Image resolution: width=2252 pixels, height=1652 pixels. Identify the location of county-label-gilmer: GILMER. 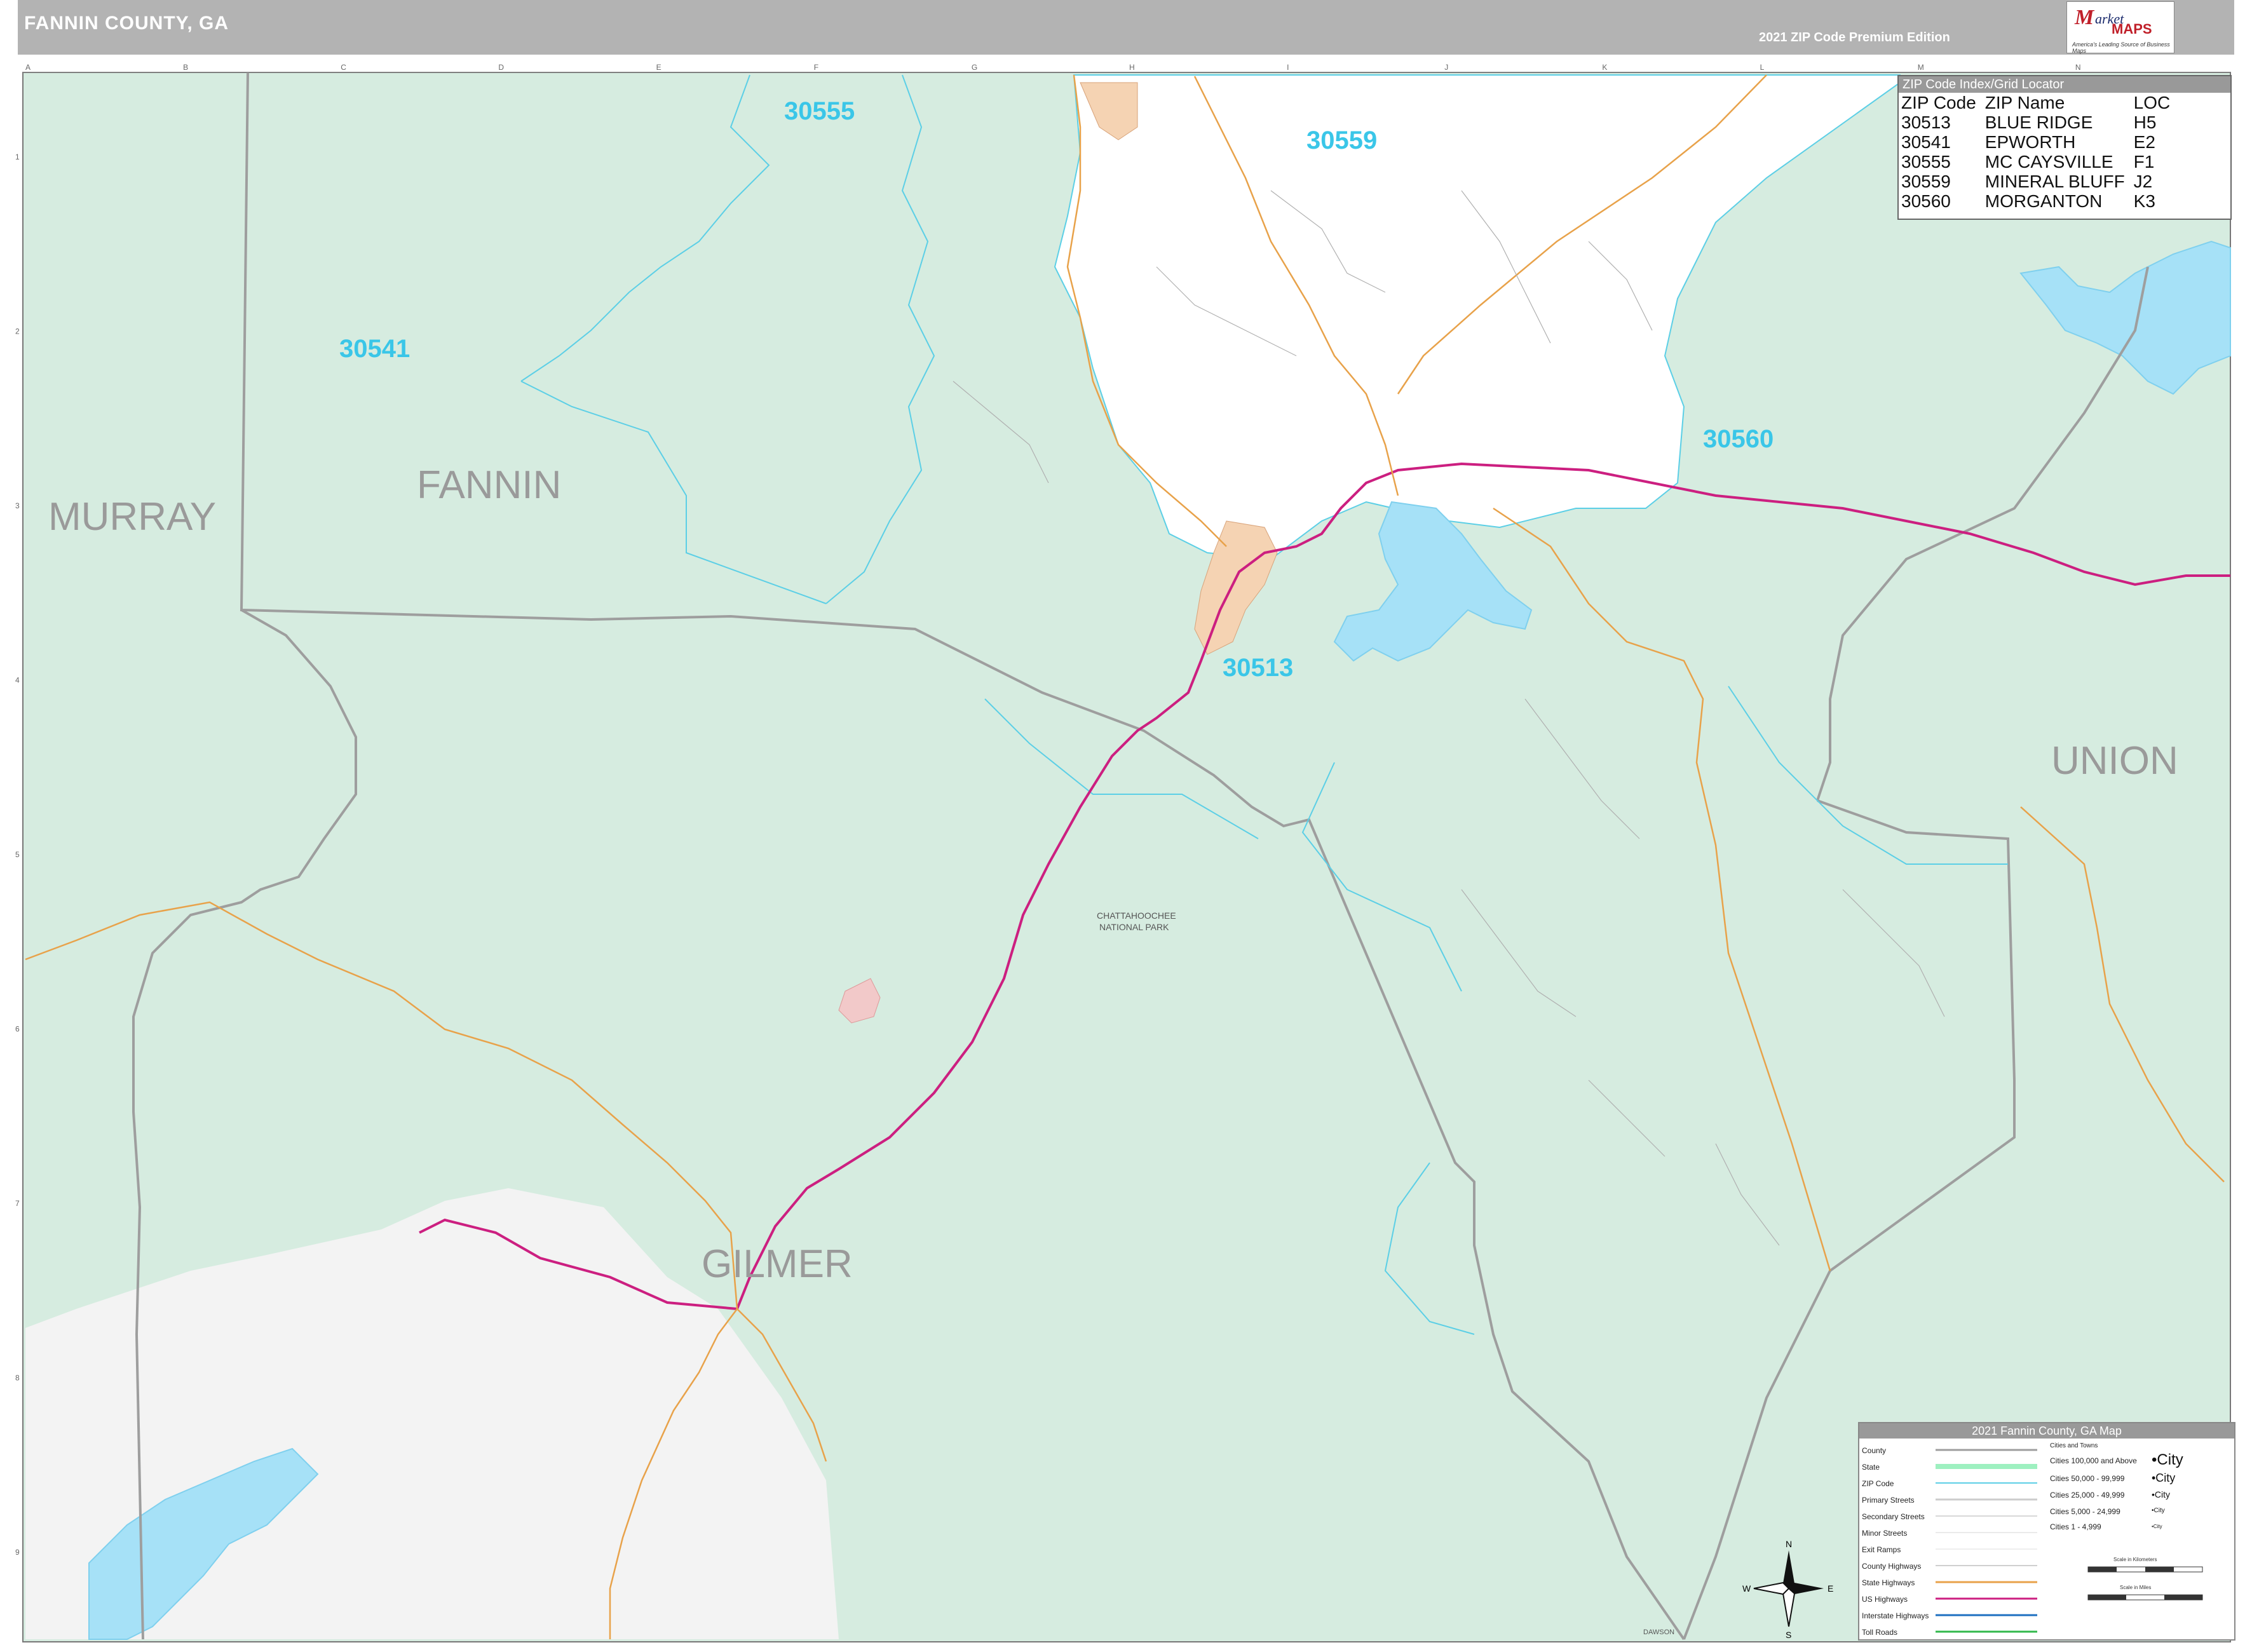
(777, 1264).